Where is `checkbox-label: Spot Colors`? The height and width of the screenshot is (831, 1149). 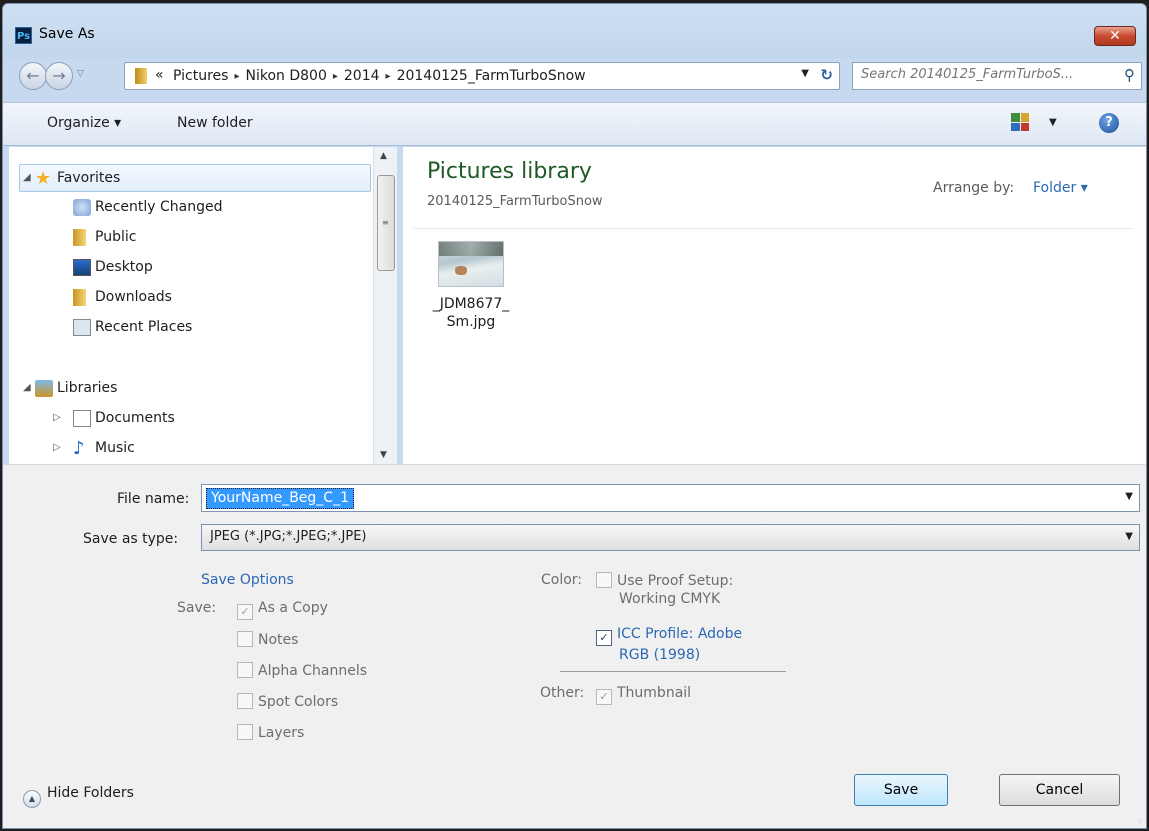 checkbox-label: Spot Colors is located at coordinates (298, 702).